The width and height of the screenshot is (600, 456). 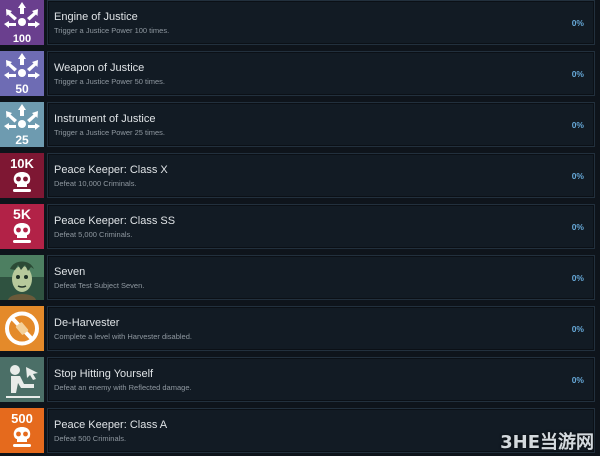 I want to click on svg-text: 25, so click(x=22, y=140).